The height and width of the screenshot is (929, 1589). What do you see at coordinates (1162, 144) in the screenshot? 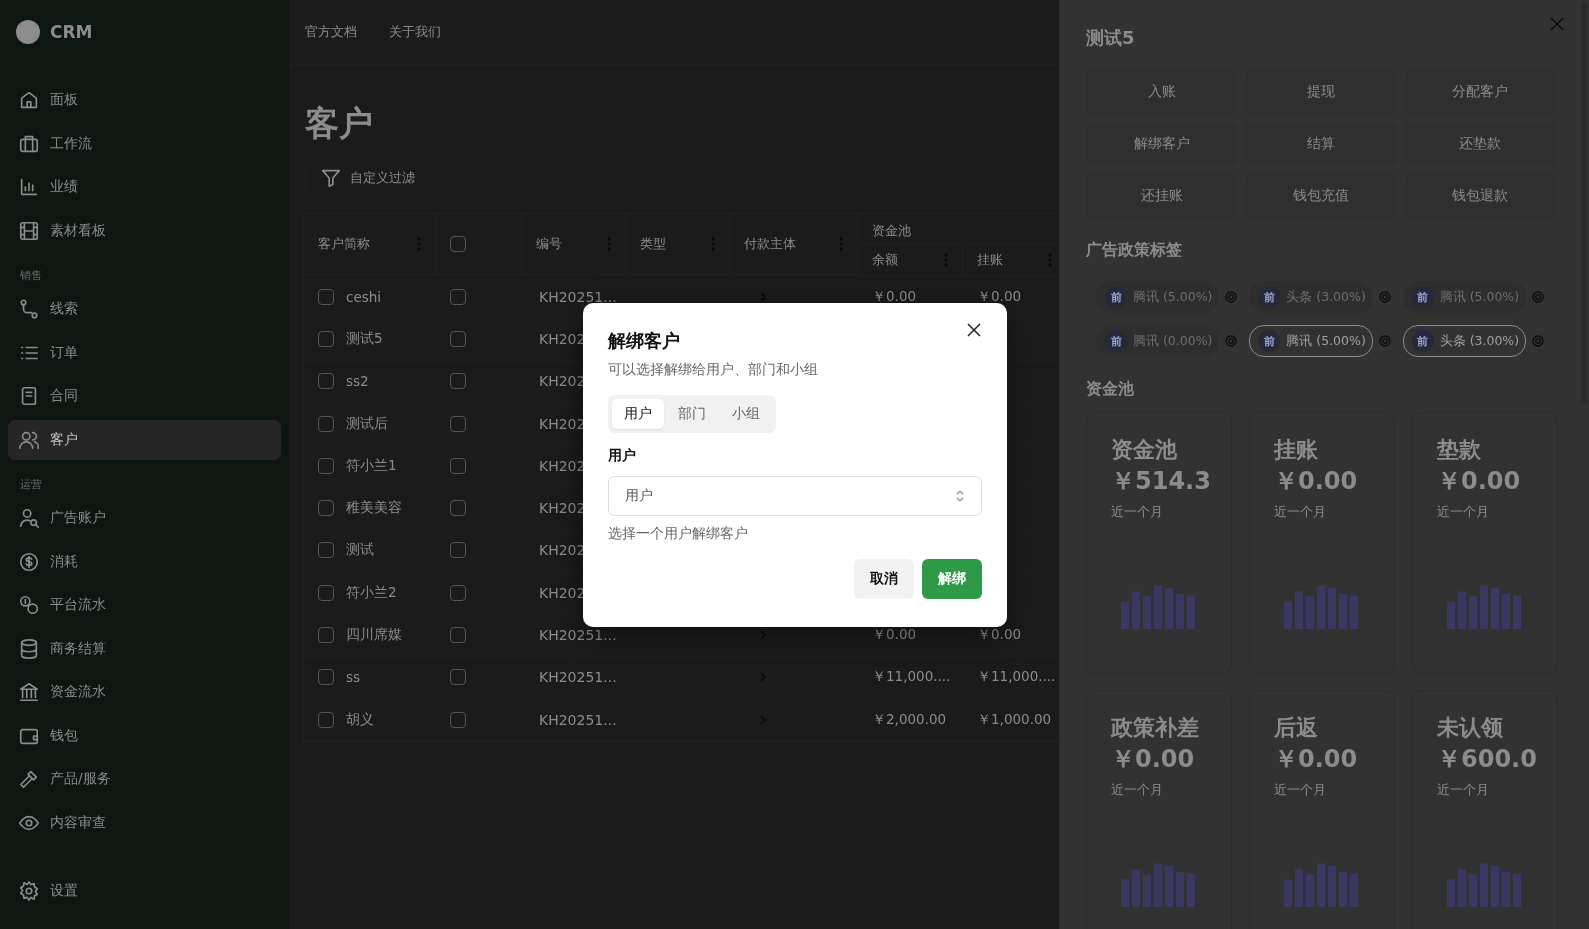
I see `action-button: 解绑客户` at bounding box center [1162, 144].